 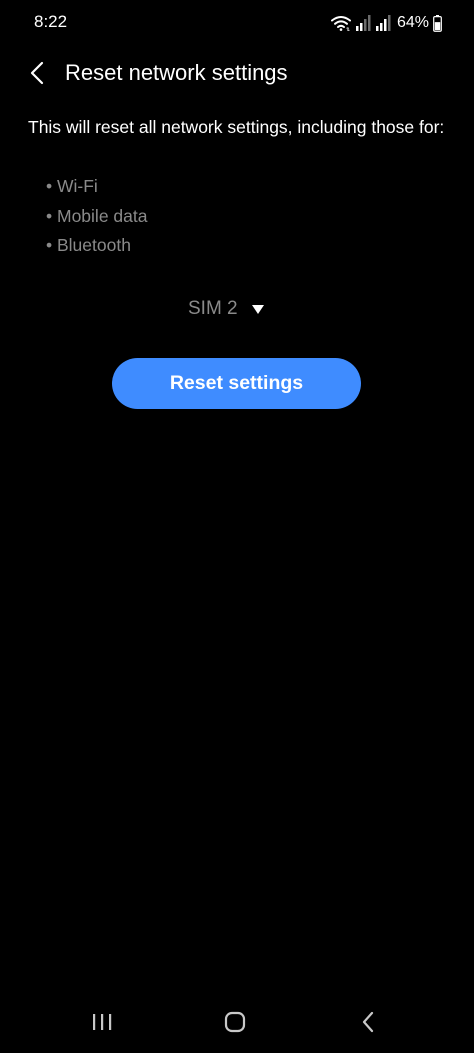 What do you see at coordinates (340, 24) in the screenshot?
I see `wifi-icon: ⇅` at bounding box center [340, 24].